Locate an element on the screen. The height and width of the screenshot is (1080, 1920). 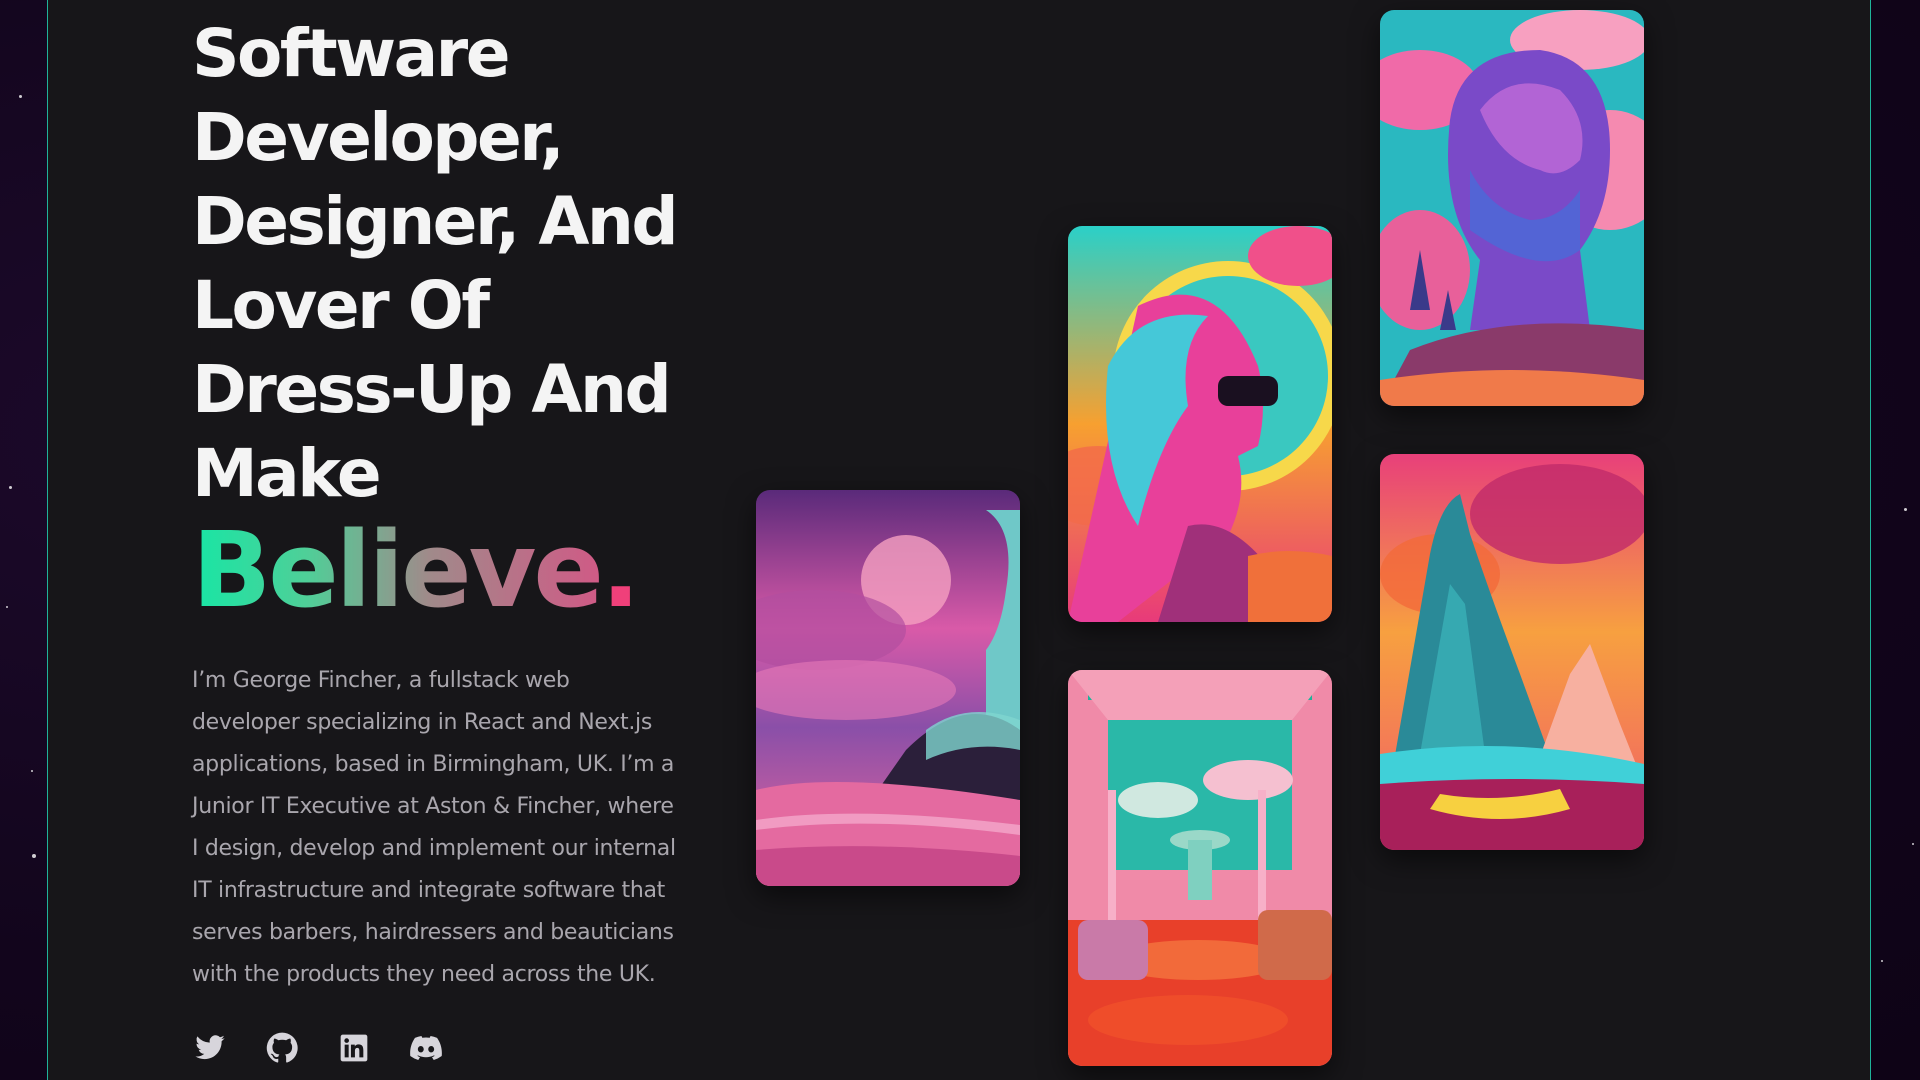
artwork-statue-seascape is located at coordinates (888, 688).